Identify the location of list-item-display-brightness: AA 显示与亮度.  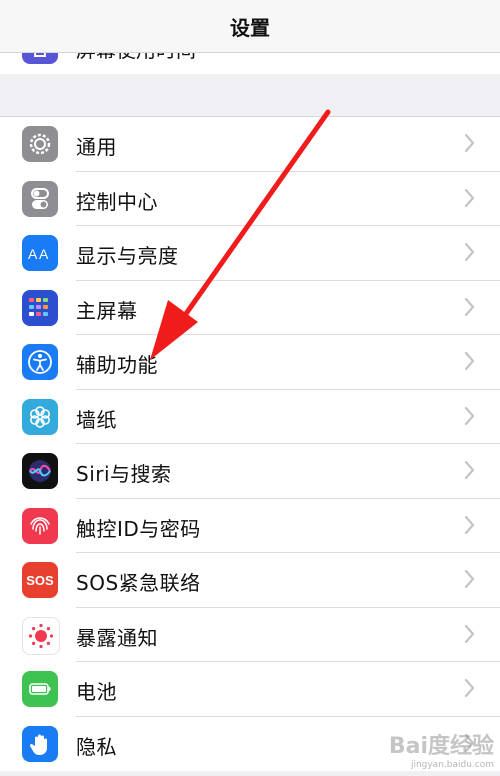
(250, 253).